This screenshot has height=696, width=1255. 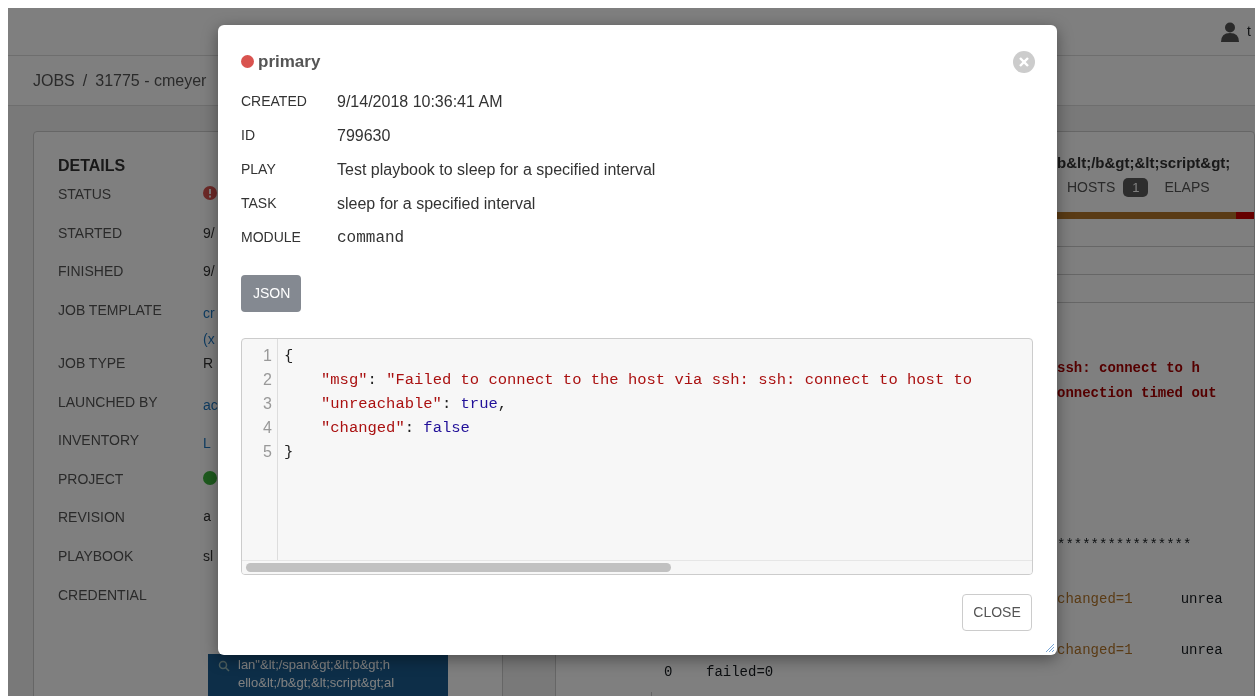 What do you see at coordinates (267, 355) in the screenshot?
I see `line-number: 1` at bounding box center [267, 355].